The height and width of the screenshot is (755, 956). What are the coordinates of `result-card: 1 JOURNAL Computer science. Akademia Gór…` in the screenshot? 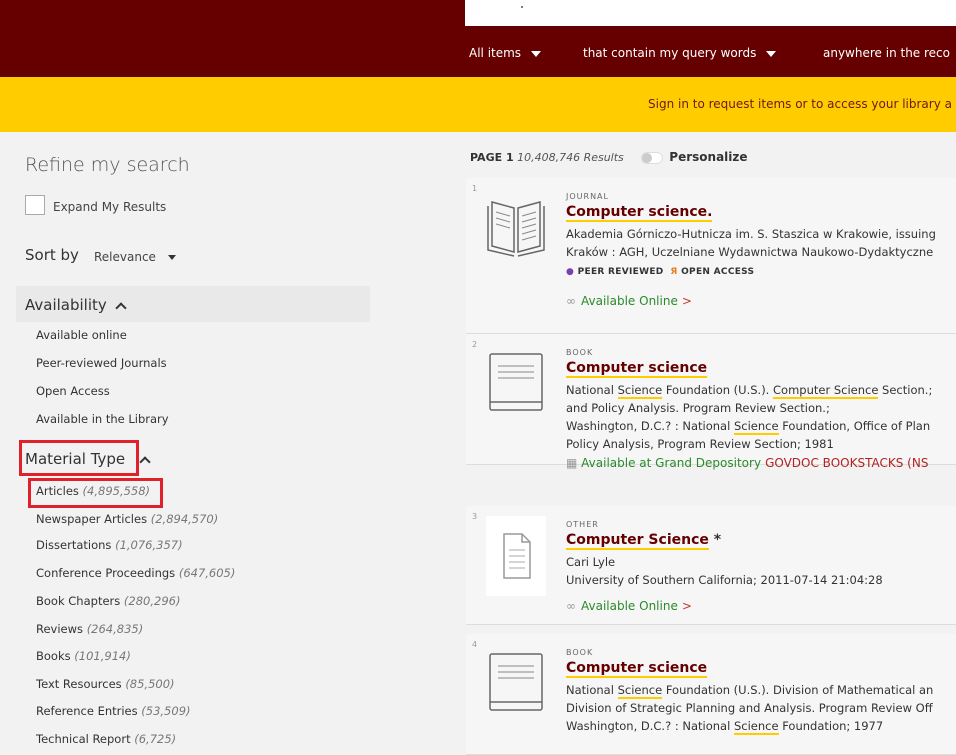 It's located at (711, 256).